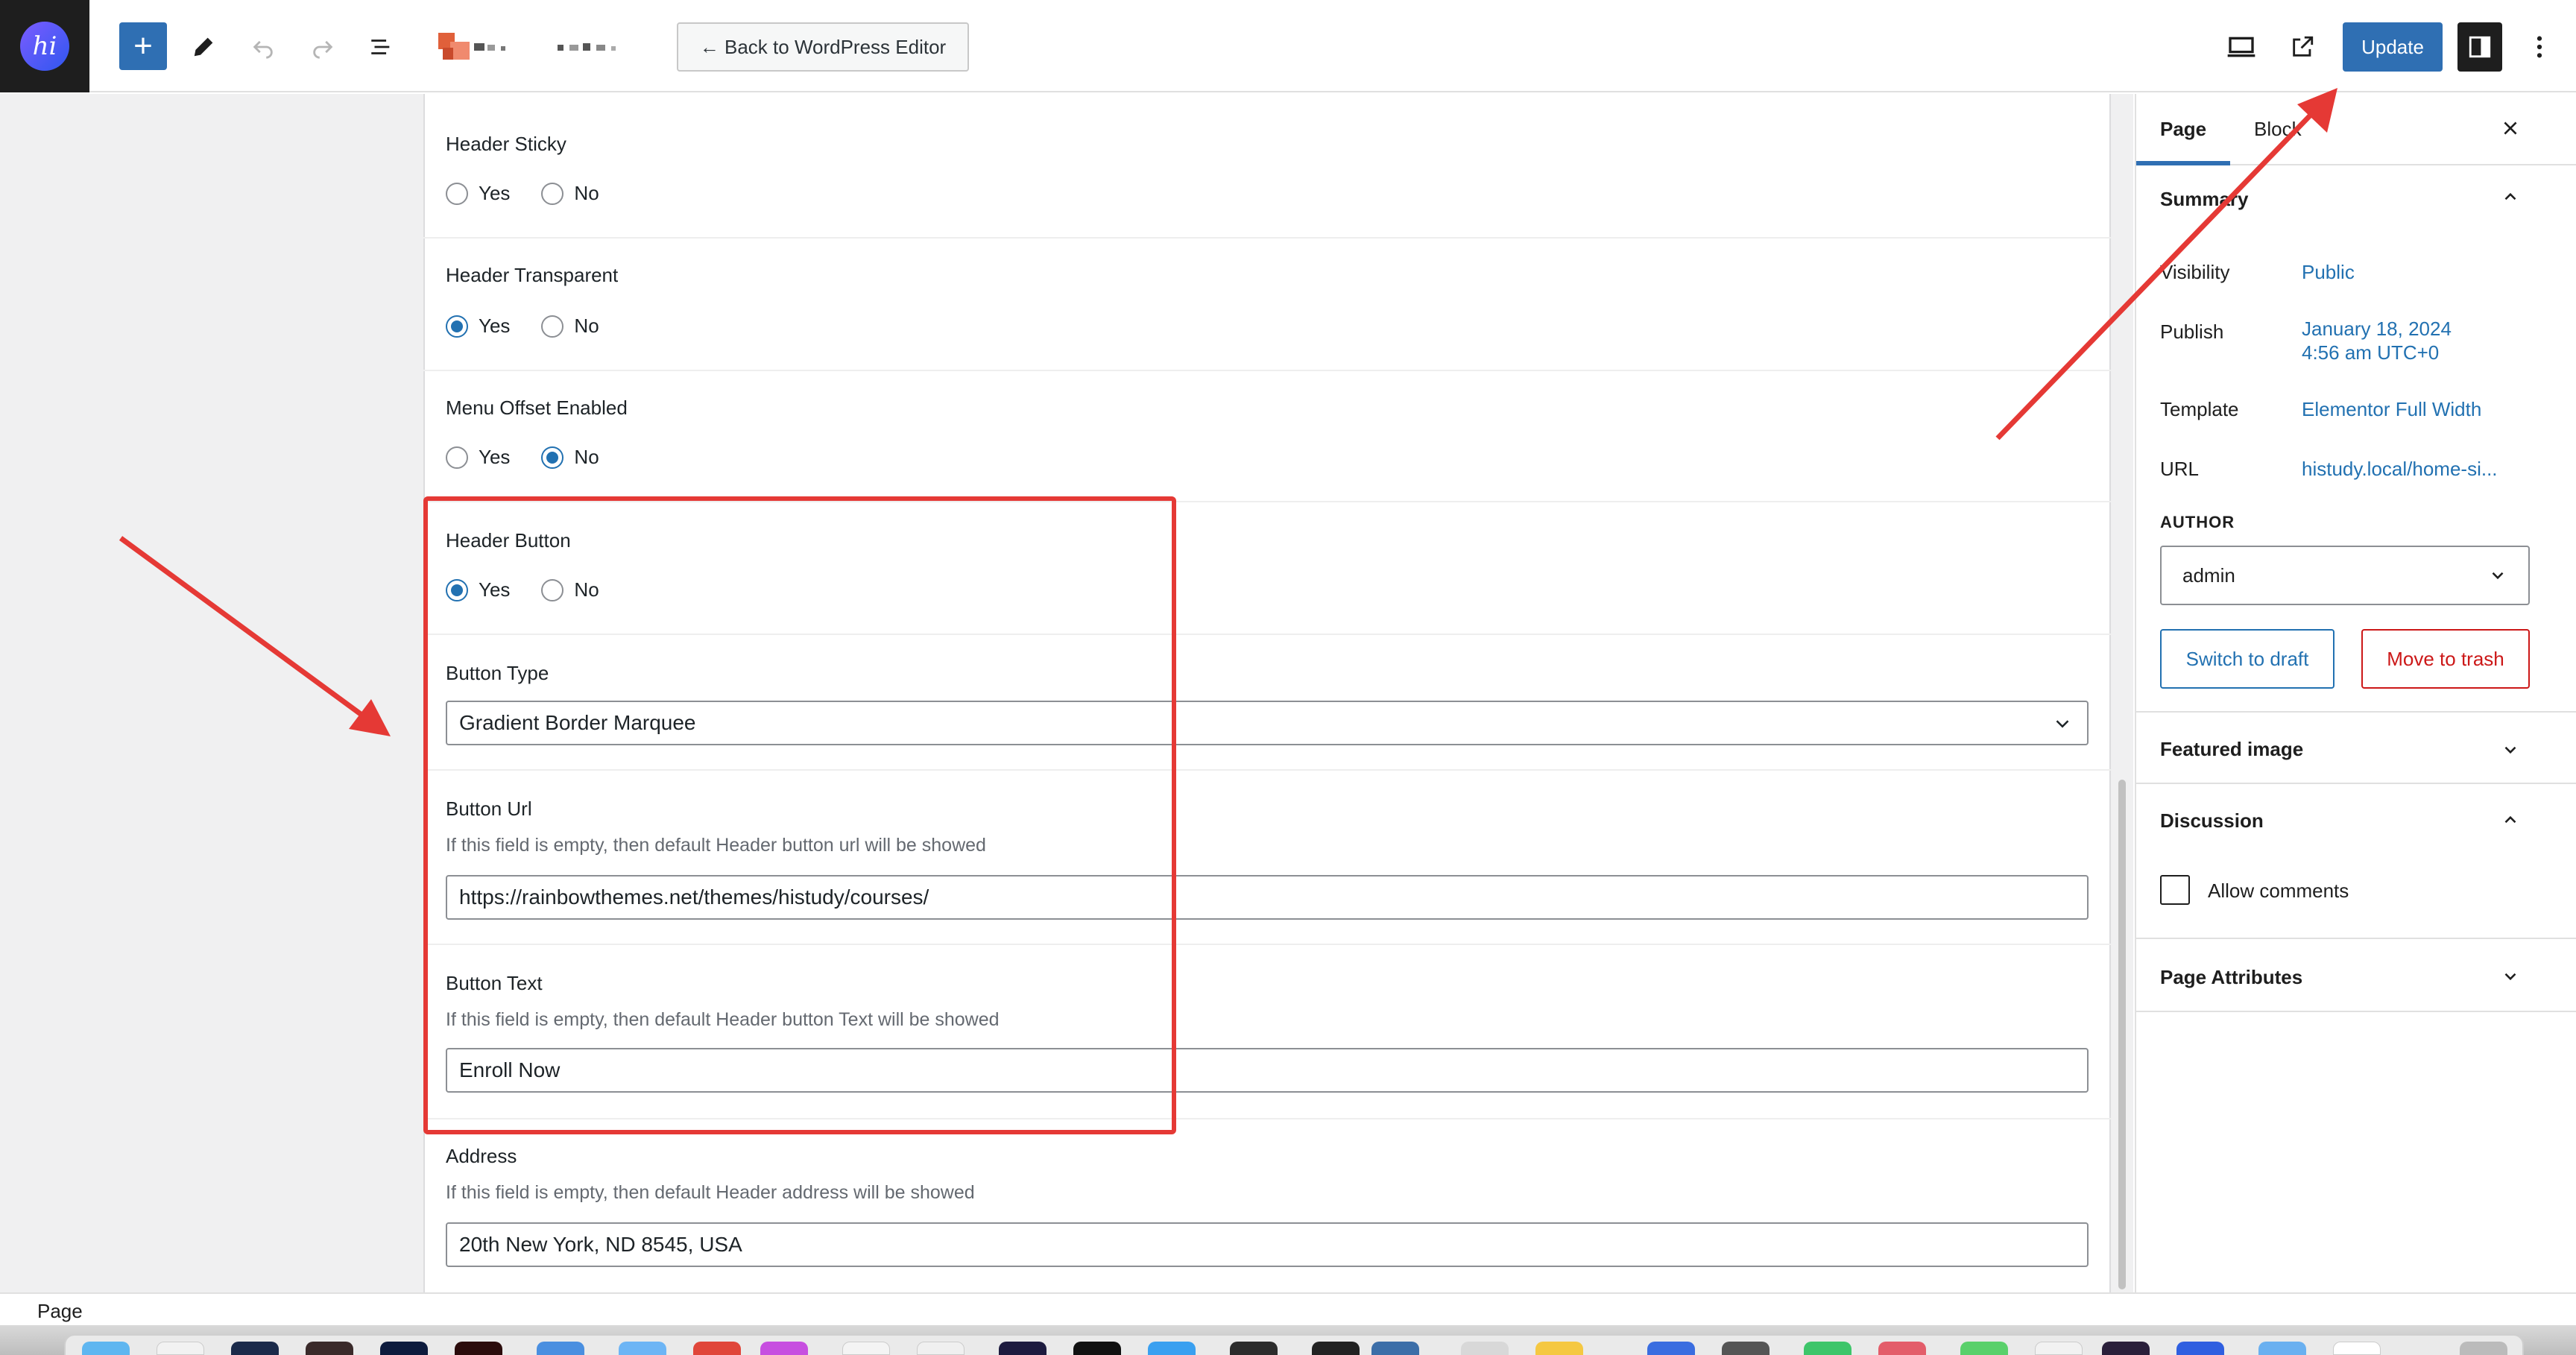  I want to click on button-type-value: Gradient Border Marquee, so click(577, 723).